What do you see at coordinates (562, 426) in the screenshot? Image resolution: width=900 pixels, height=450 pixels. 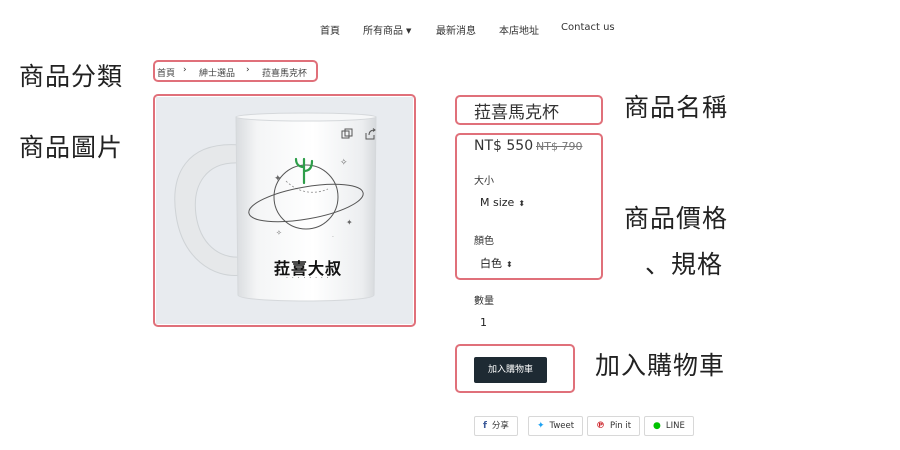 I see `share-twitter-label: Tweet` at bounding box center [562, 426].